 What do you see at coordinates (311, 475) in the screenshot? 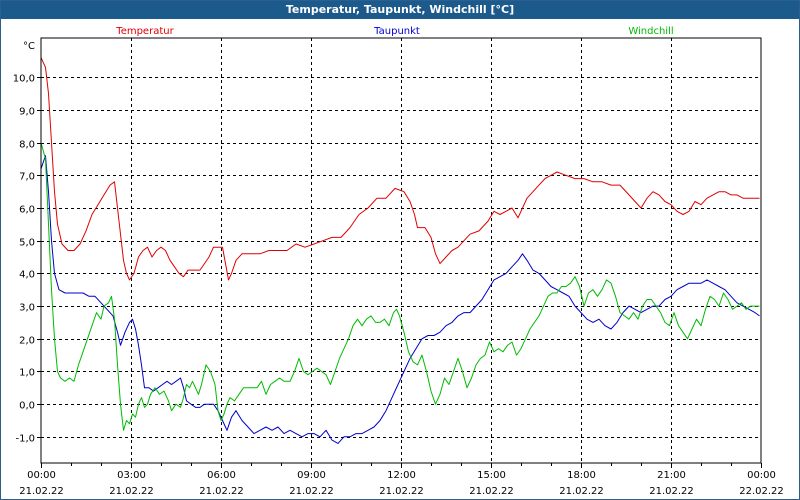
I see `x-tick-time: 09:00` at bounding box center [311, 475].